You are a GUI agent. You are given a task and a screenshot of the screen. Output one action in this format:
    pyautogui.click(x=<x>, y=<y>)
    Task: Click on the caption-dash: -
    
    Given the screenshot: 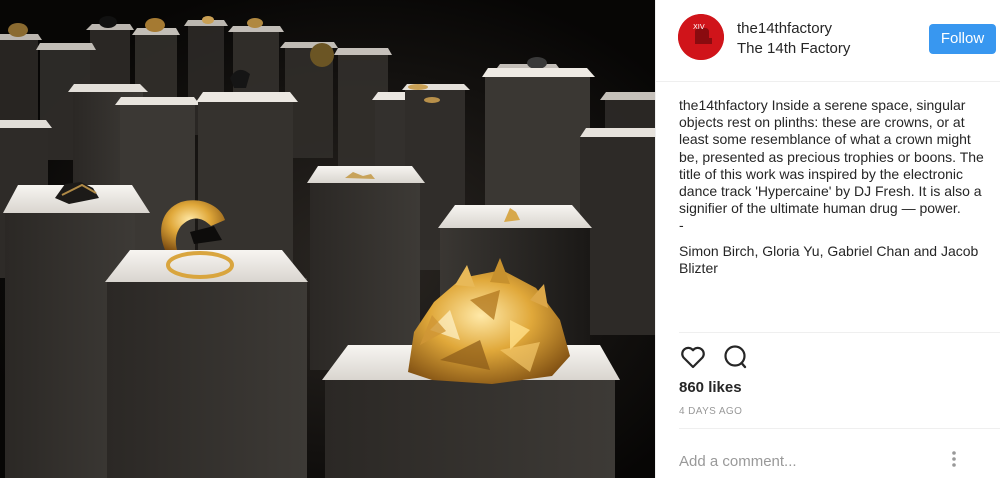 What is the action you would take?
    pyautogui.click(x=681, y=225)
    